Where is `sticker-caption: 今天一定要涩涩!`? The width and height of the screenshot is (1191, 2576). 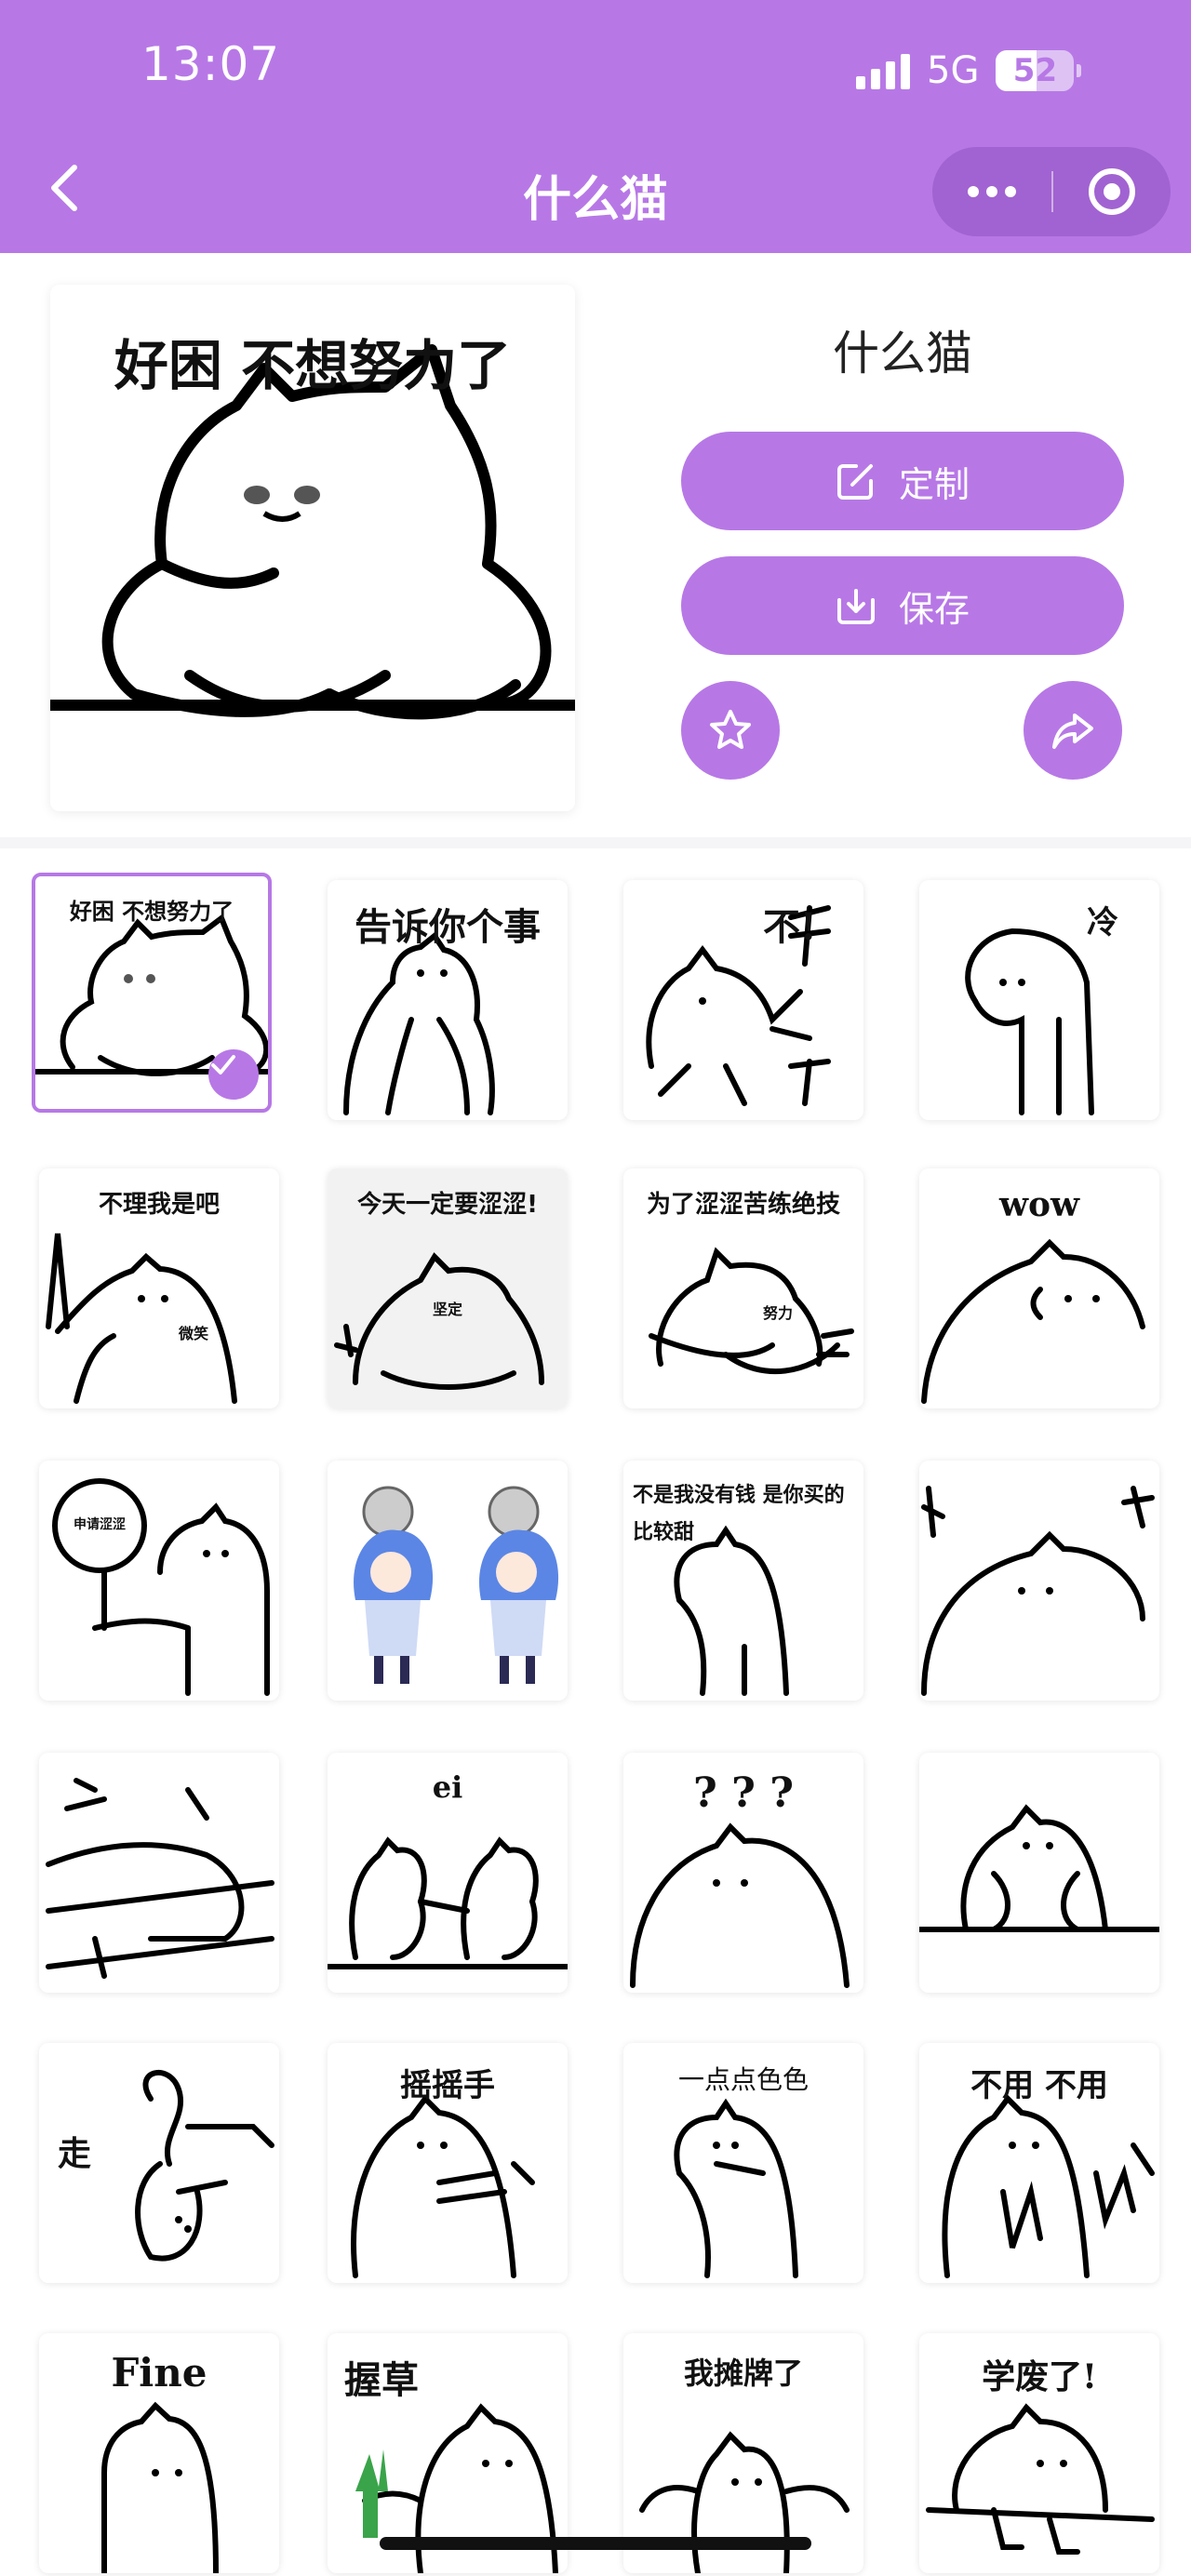 sticker-caption: 今天一定要涩涩! is located at coordinates (447, 1205).